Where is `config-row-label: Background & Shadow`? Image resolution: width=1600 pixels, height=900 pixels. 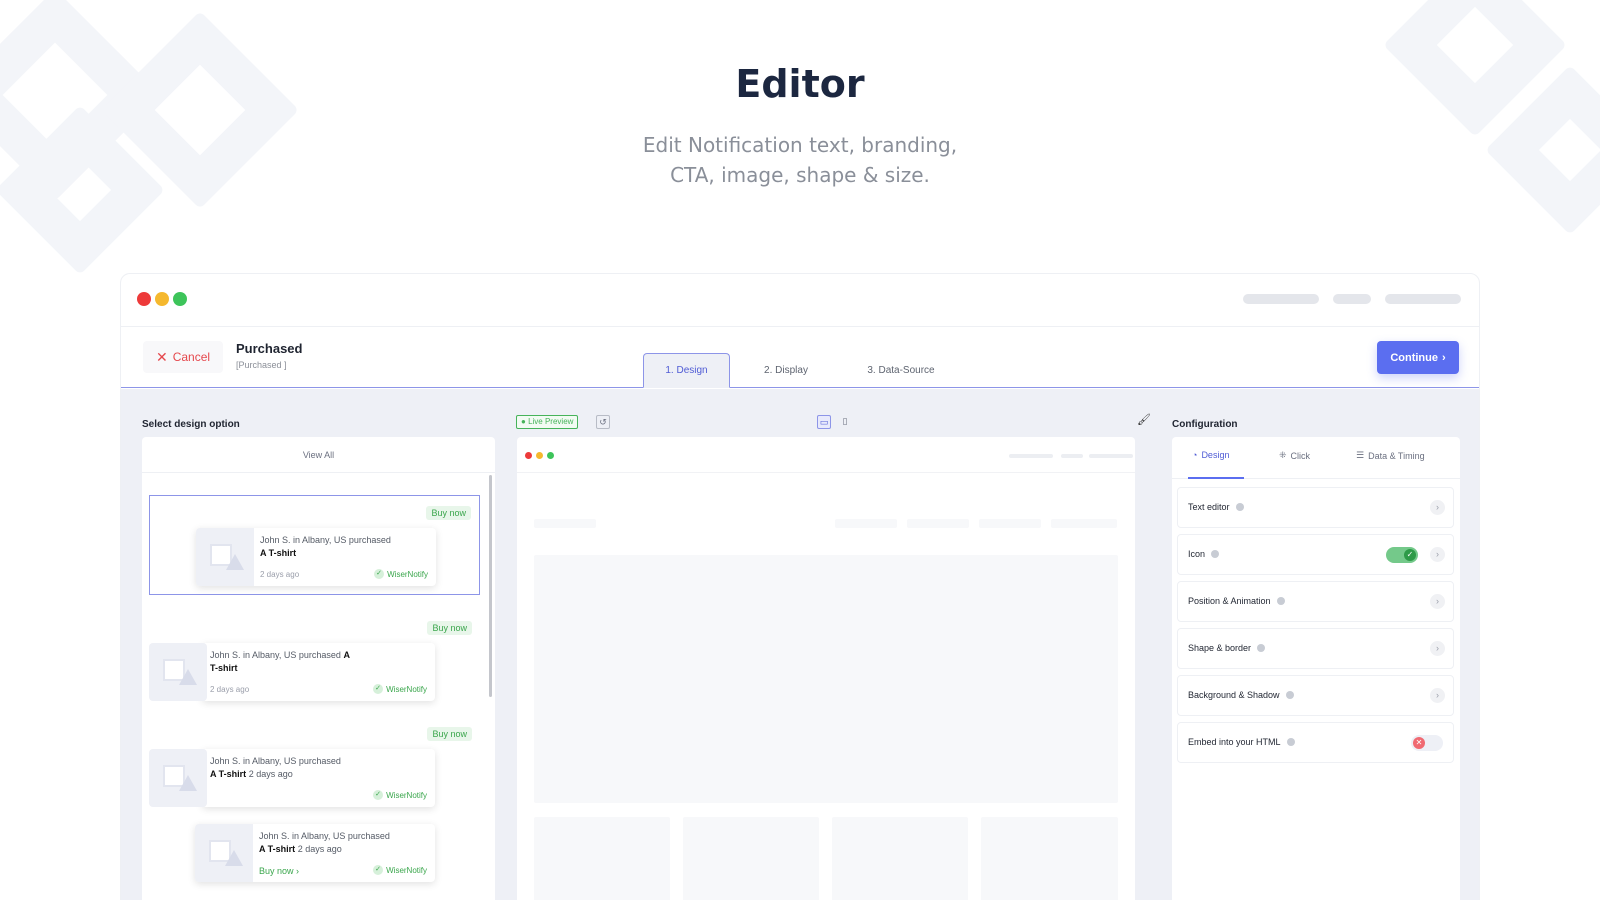
config-row-label: Background & Shadow is located at coordinates (1241, 695).